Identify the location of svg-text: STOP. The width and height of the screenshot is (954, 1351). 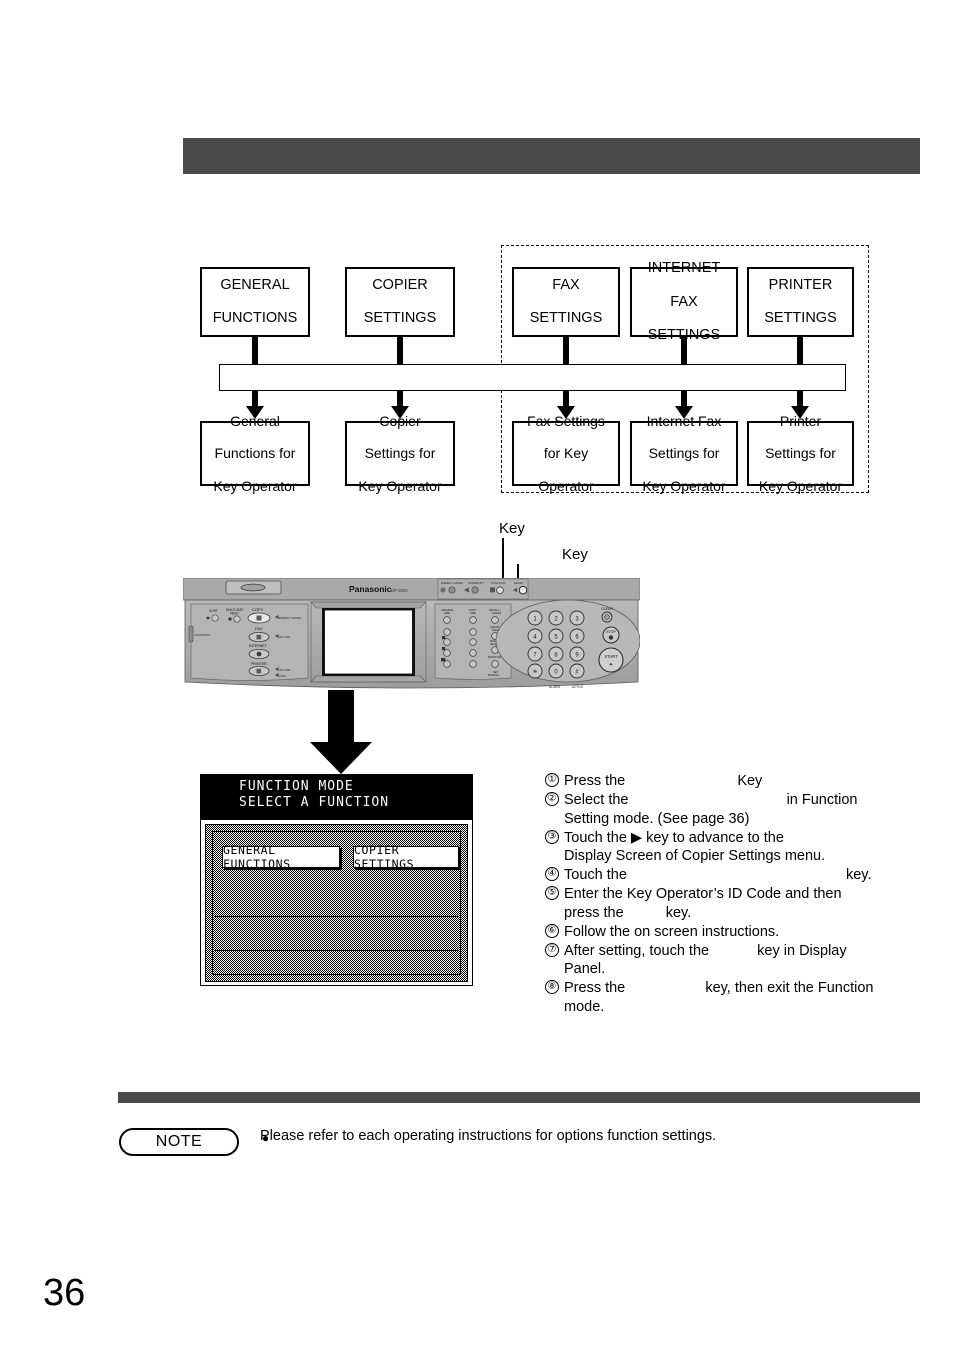
(611, 632).